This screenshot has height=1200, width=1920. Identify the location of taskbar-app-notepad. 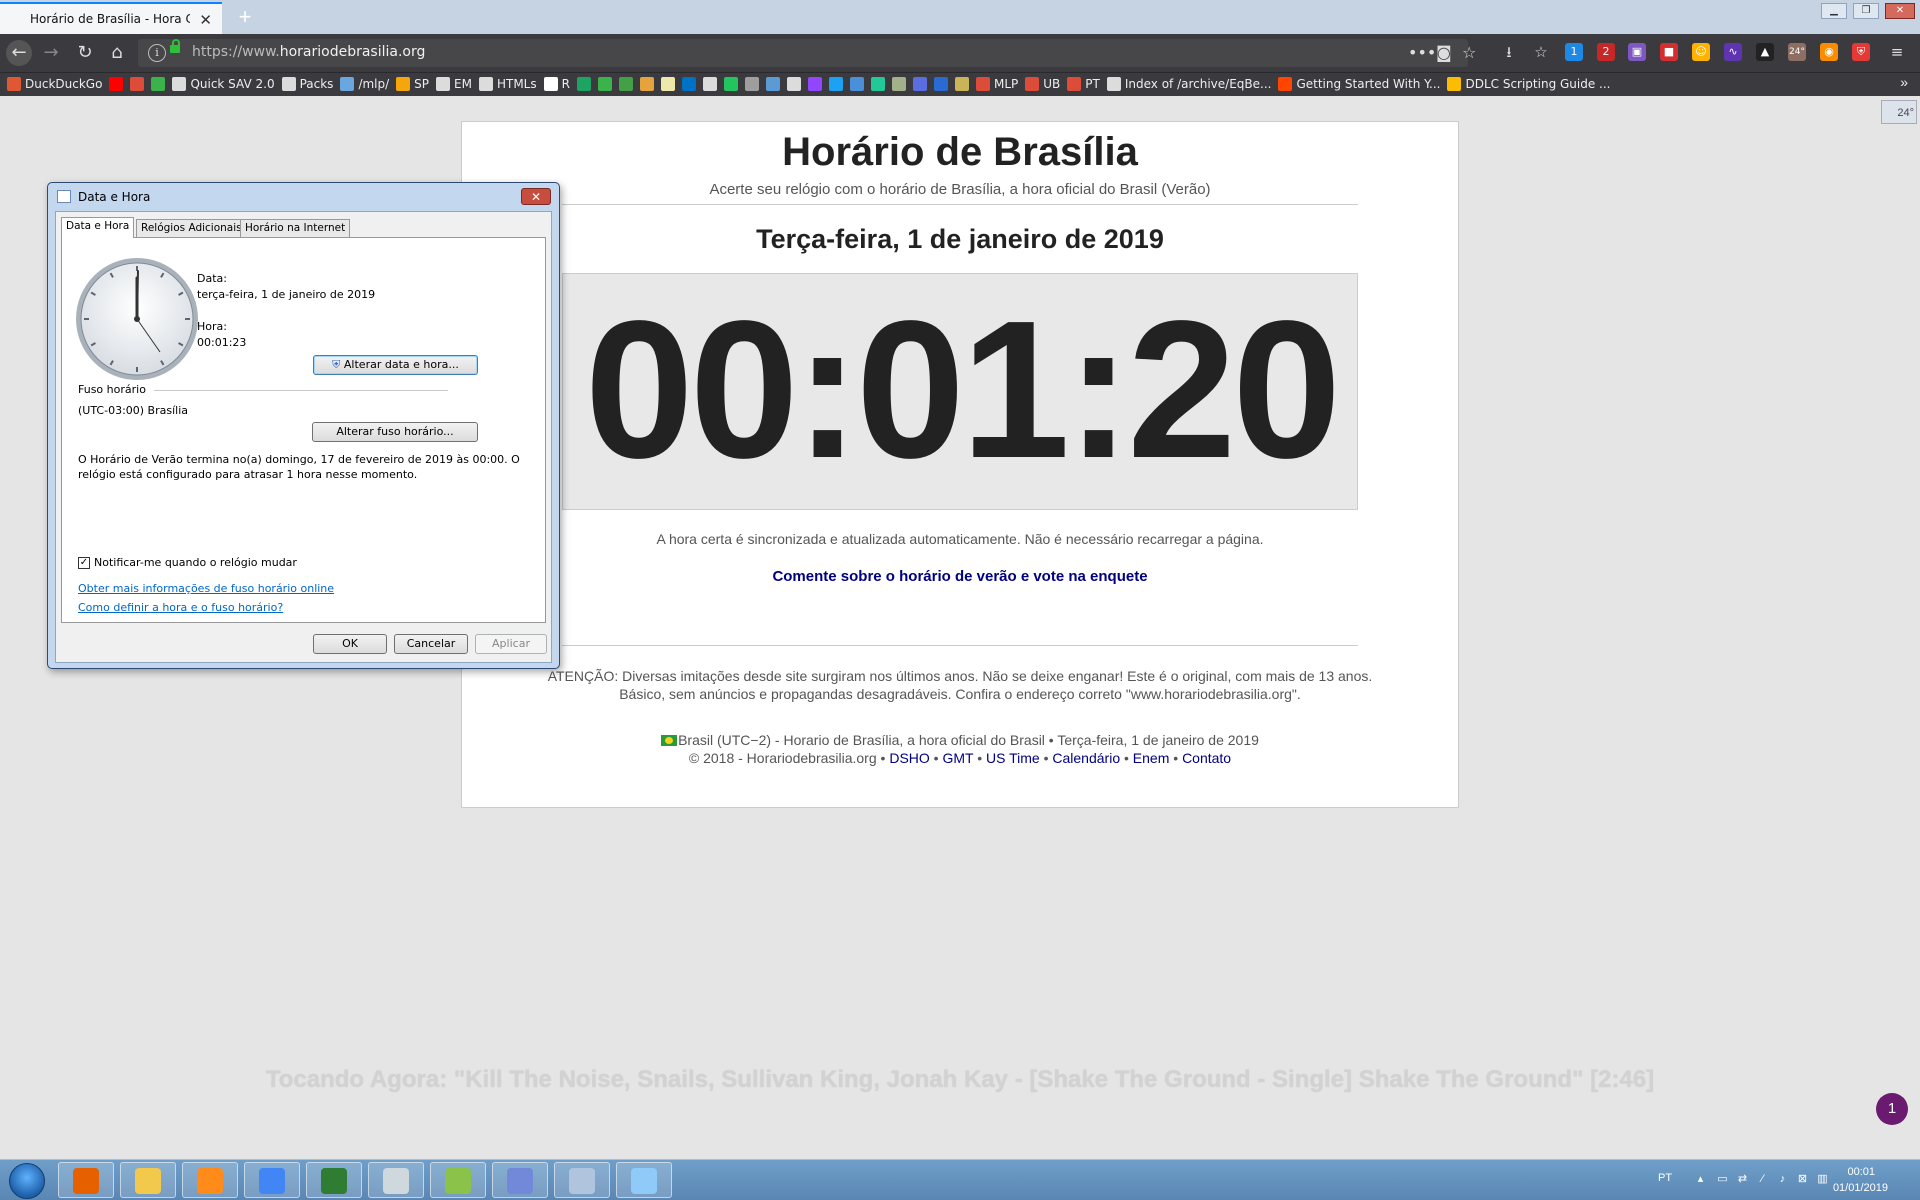
(644, 1180).